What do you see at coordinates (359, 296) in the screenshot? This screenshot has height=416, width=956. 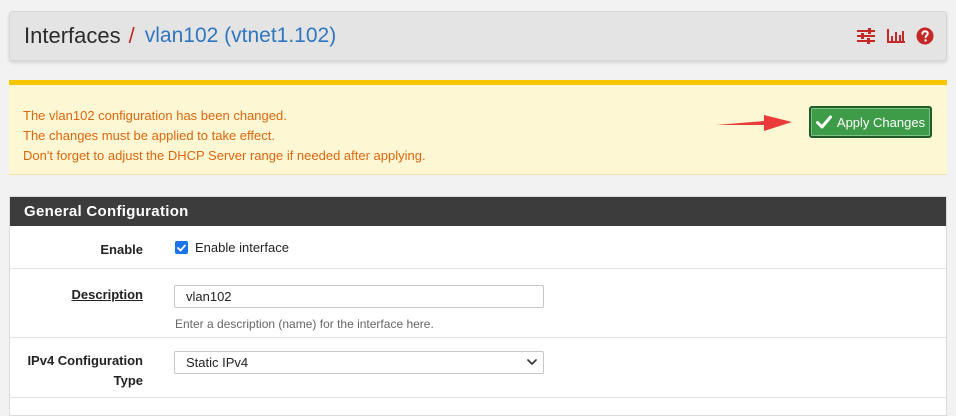 I see `description-input: vlan102` at bounding box center [359, 296].